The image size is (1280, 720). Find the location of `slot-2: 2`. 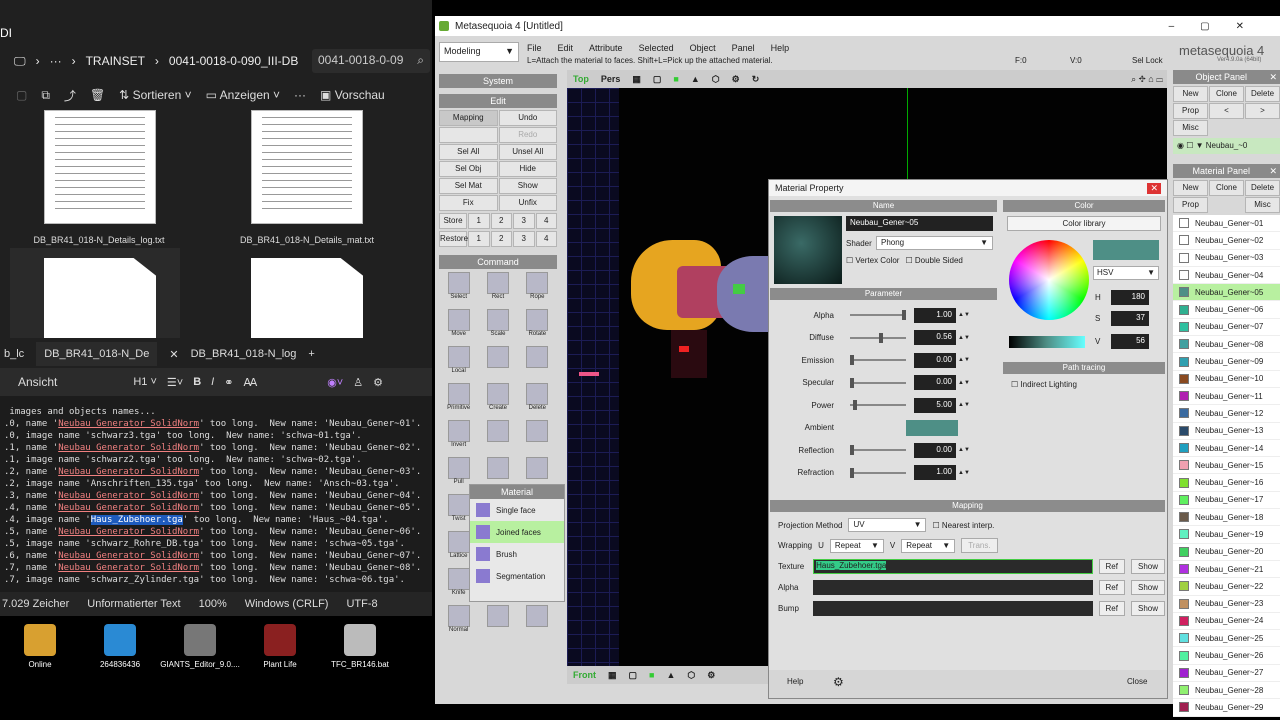

slot-2: 2 is located at coordinates (501, 239).